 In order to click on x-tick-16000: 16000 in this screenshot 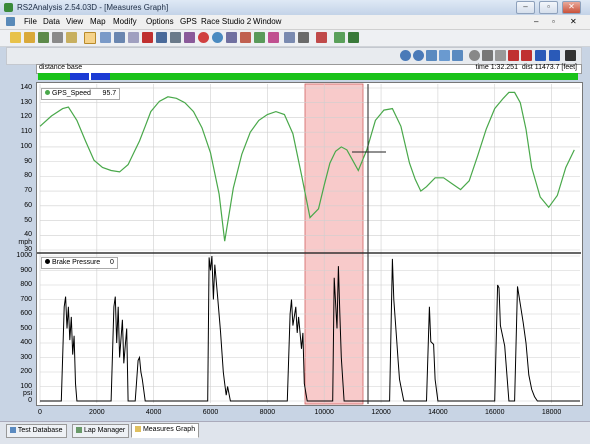, I will do `click(495, 412)`.